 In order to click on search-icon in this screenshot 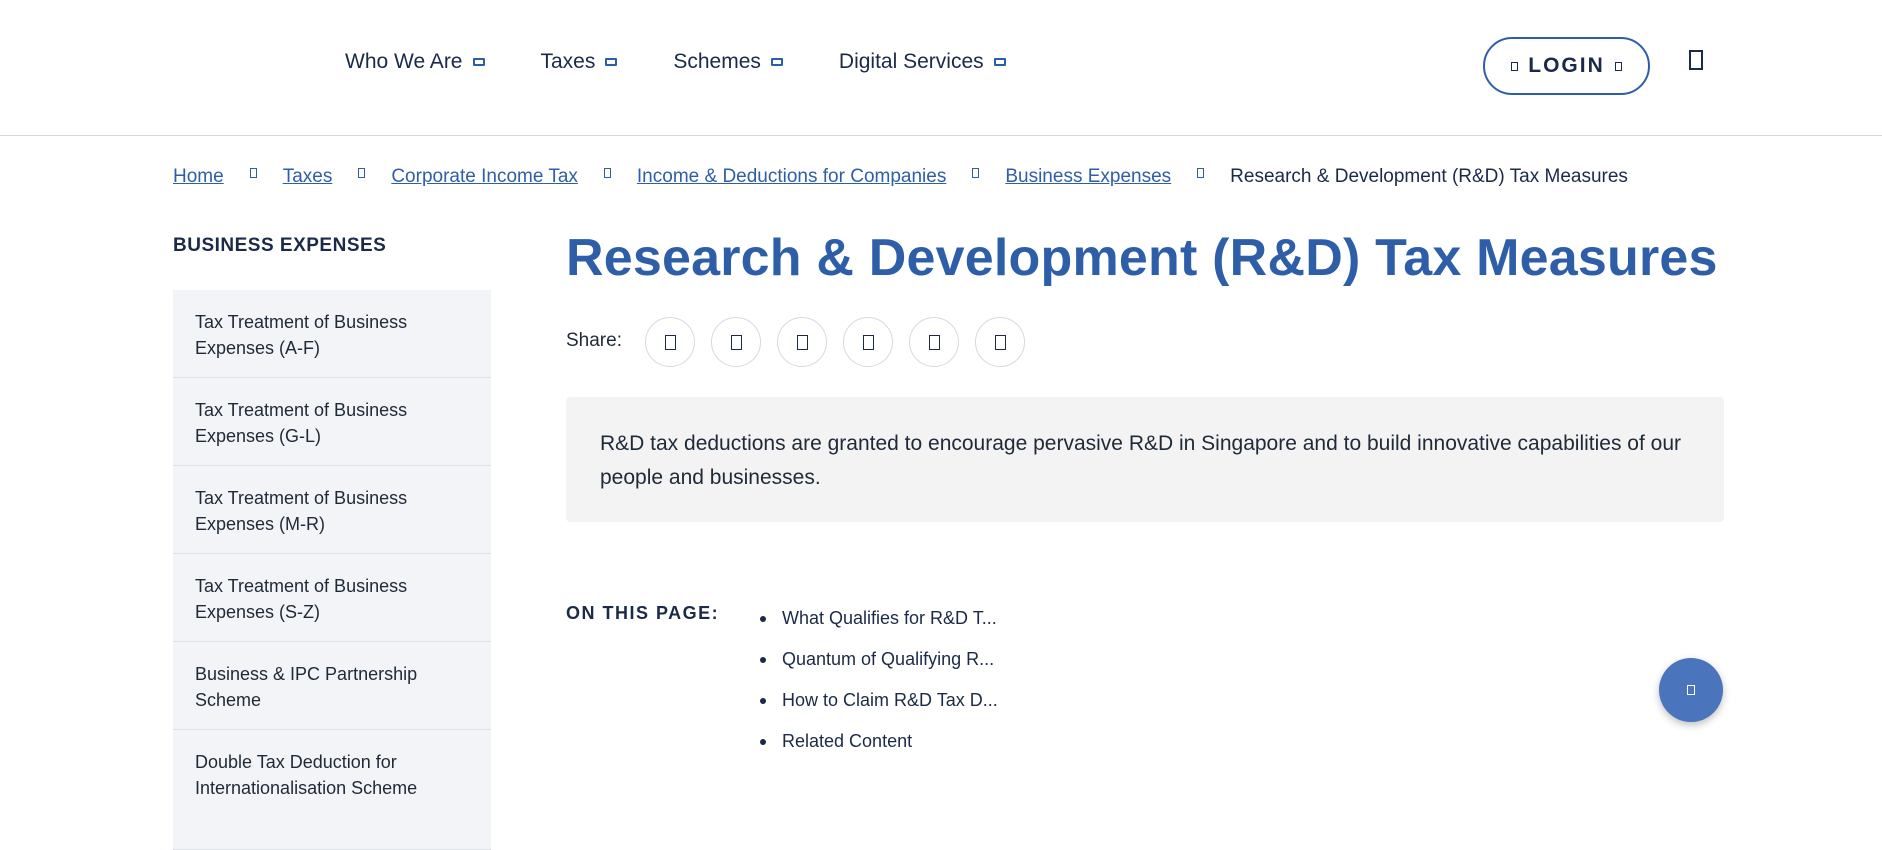, I will do `click(1696, 60)`.